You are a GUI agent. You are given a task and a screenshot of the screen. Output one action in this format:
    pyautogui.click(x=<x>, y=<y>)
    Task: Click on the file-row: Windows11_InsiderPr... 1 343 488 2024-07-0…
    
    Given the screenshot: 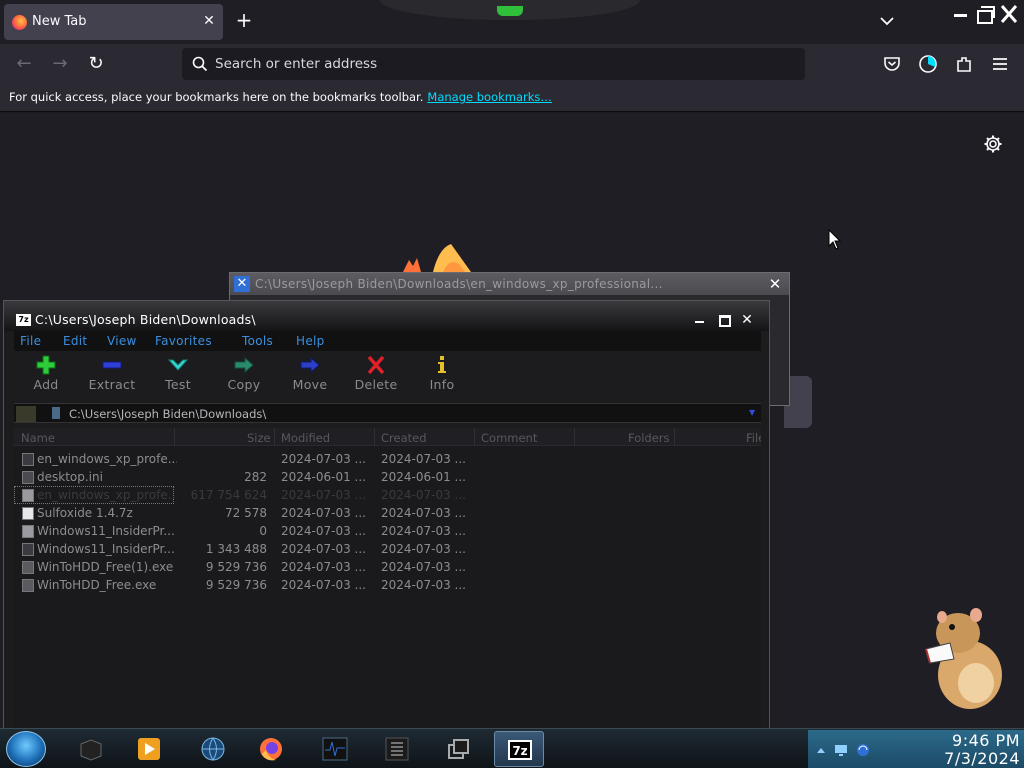 What is the action you would take?
    pyautogui.click(x=387, y=549)
    